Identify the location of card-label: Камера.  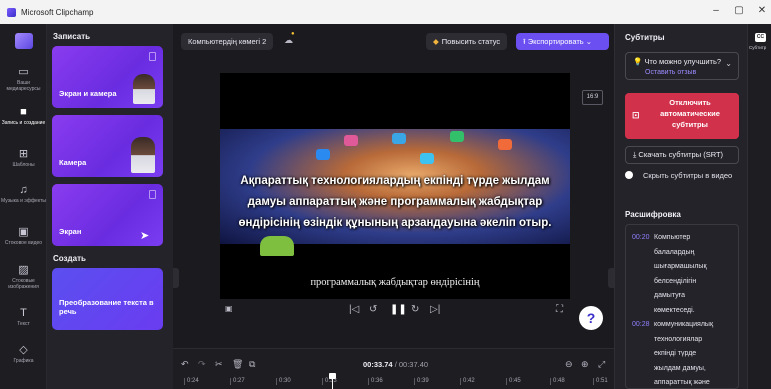
(73, 162).